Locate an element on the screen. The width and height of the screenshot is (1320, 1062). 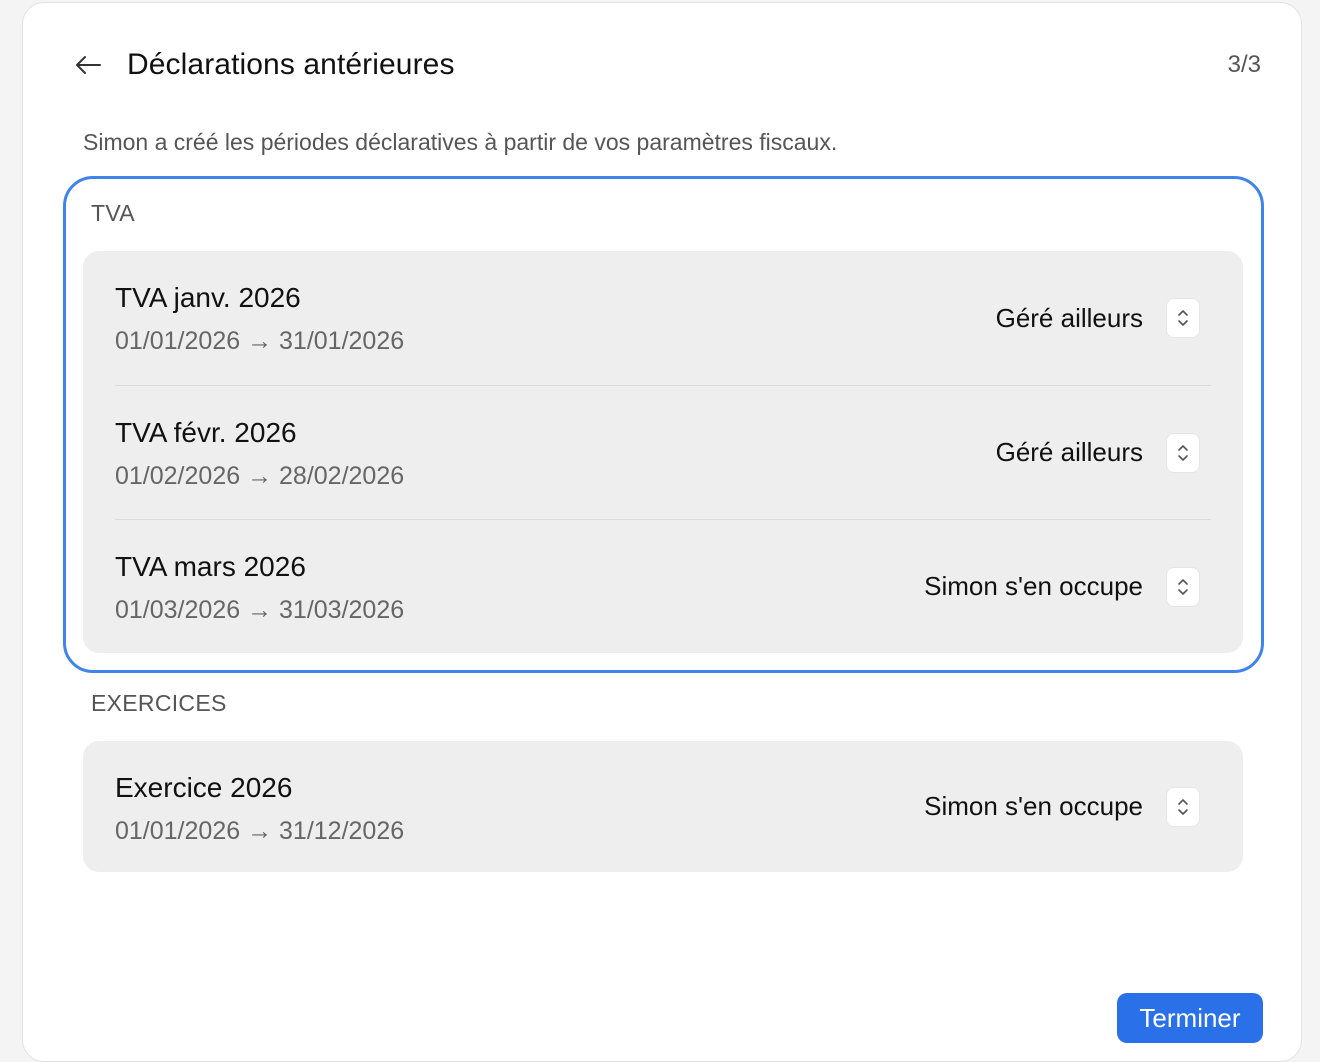
section-label-tva: TVA is located at coordinates (113, 213).